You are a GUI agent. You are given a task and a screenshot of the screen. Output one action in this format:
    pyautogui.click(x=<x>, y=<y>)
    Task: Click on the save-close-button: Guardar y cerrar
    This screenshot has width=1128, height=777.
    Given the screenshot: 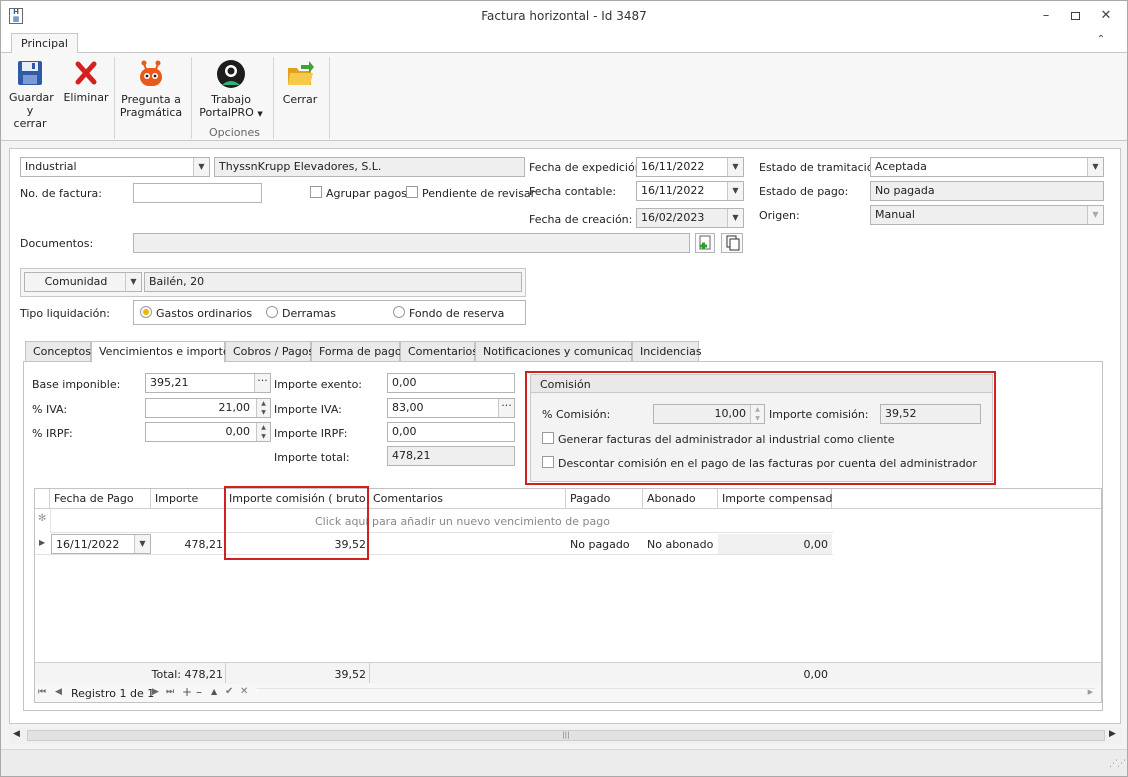 What is the action you would take?
    pyautogui.click(x=31, y=94)
    